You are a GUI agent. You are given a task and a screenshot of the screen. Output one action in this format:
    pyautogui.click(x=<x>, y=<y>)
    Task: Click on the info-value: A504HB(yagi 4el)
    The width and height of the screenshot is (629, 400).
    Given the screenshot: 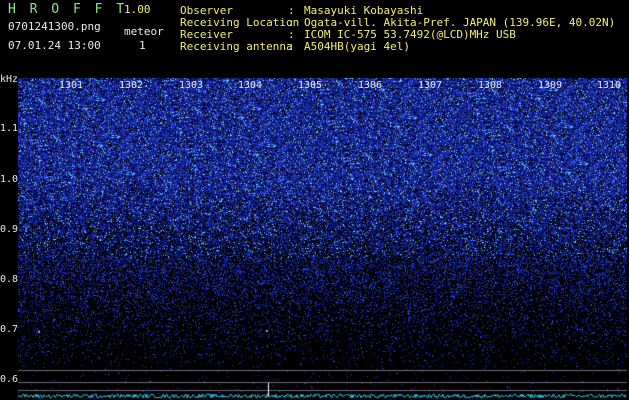 What is the action you would take?
    pyautogui.click(x=357, y=46)
    